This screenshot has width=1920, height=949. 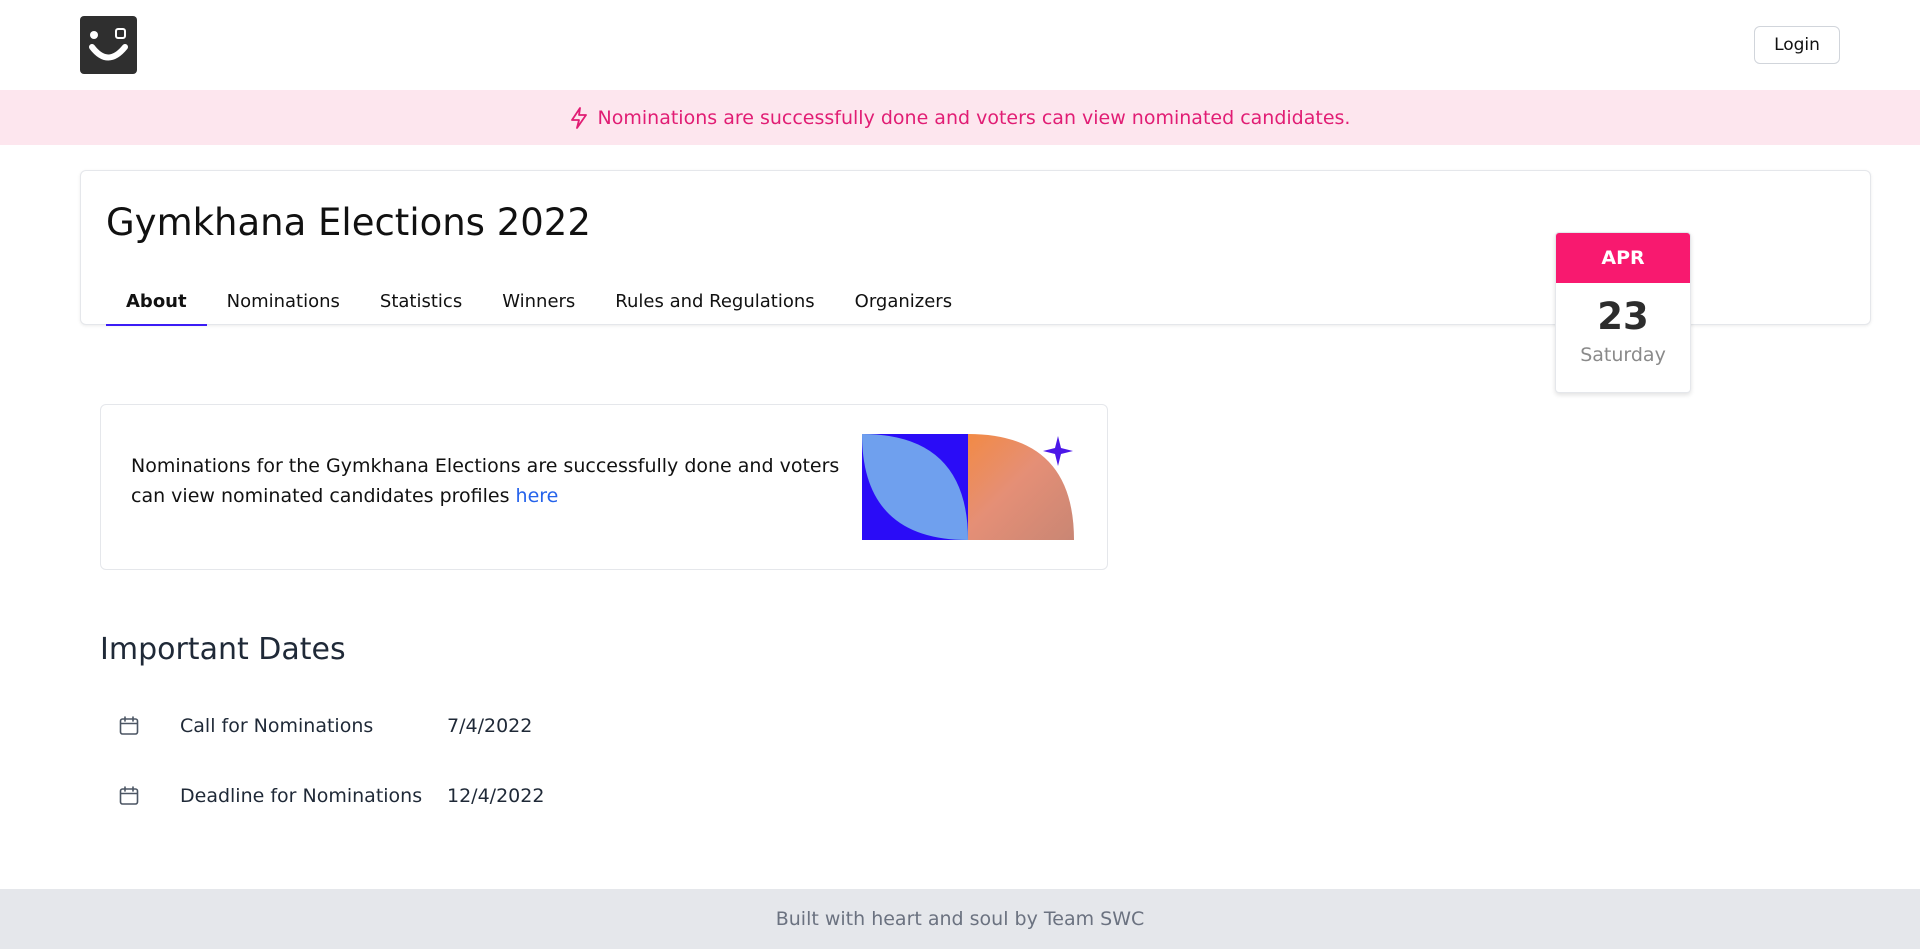 I want to click on date-weekday: Saturday, so click(x=1623, y=355).